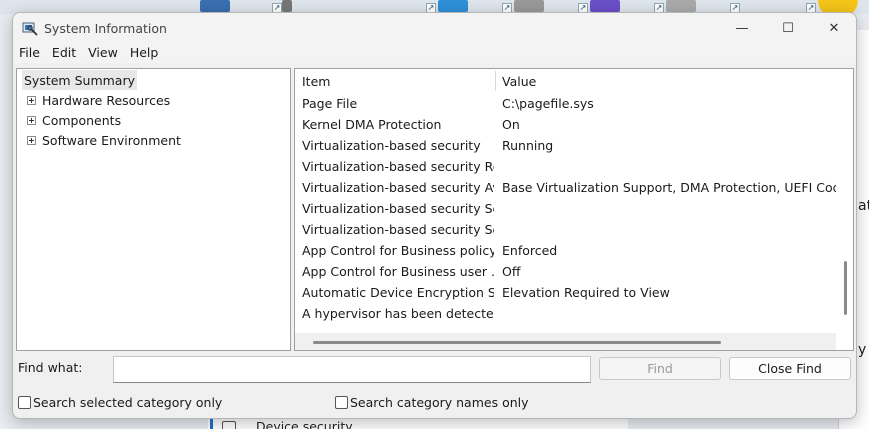  What do you see at coordinates (316, 81) in the screenshot?
I see `column-header-item: Item` at bounding box center [316, 81].